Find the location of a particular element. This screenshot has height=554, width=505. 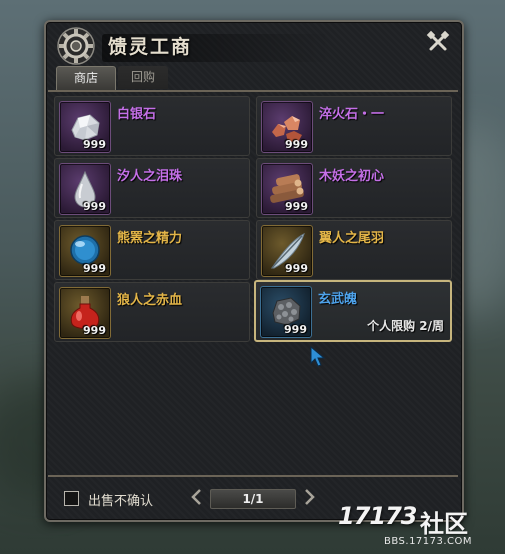

item-slot-selected: 999 玄武魄 个人限购 2/周 is located at coordinates (353, 311).